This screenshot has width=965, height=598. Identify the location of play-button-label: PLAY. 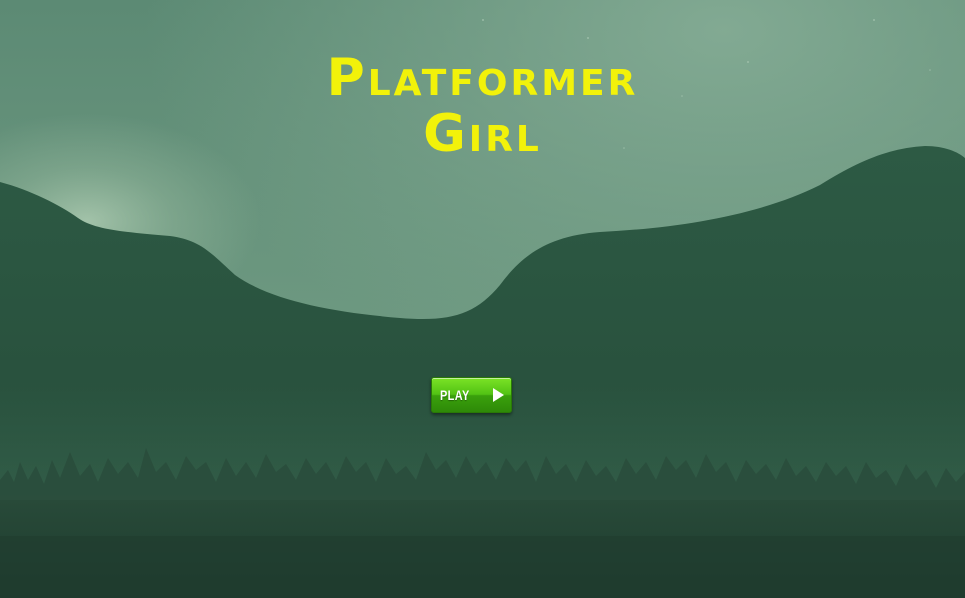
(455, 395).